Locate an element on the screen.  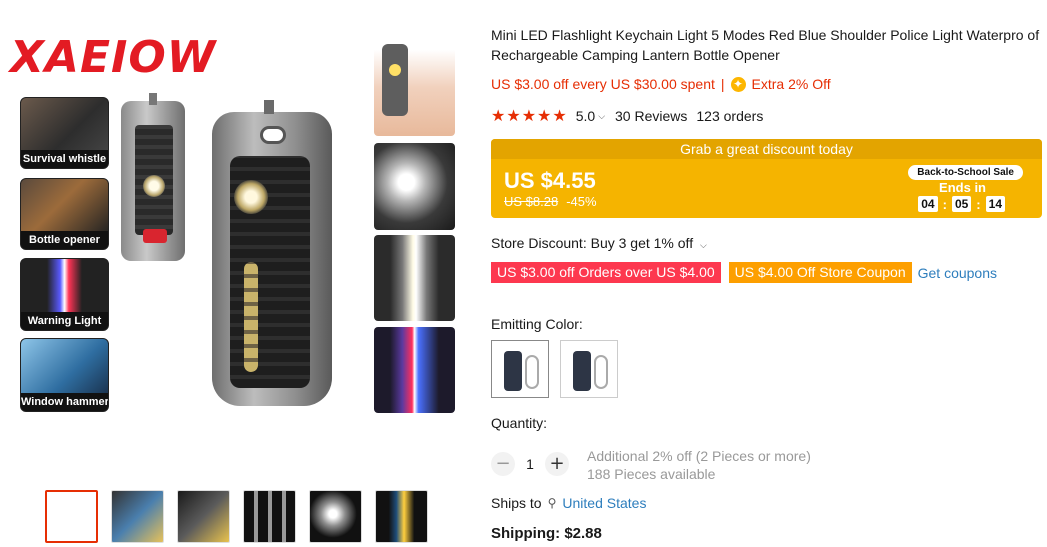
ends-in-label: Ends in is located at coordinates (962, 187).